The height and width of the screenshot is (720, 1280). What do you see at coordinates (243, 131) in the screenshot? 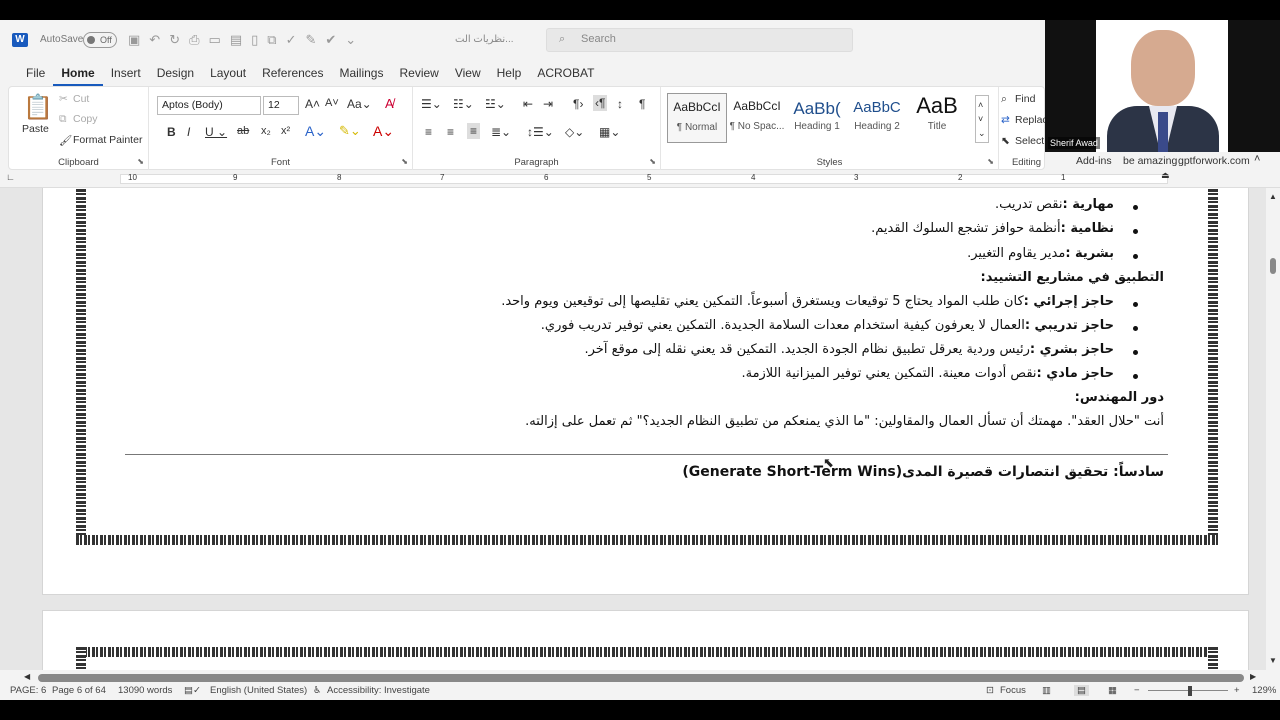
I see `strikethrough-icon: ab` at bounding box center [243, 131].